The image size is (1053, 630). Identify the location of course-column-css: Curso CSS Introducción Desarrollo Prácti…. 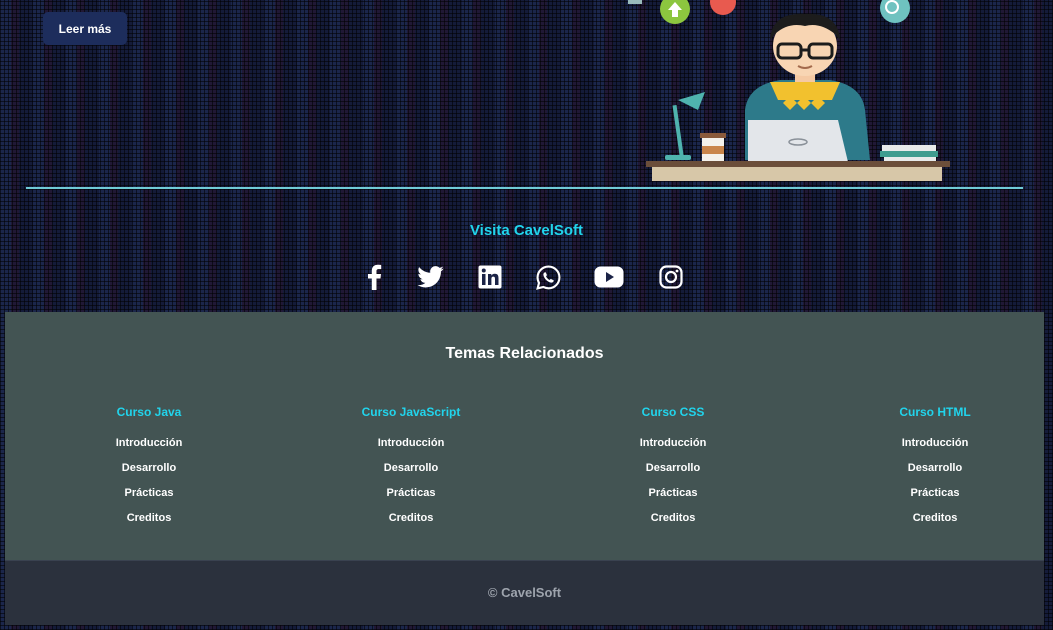
(673, 470).